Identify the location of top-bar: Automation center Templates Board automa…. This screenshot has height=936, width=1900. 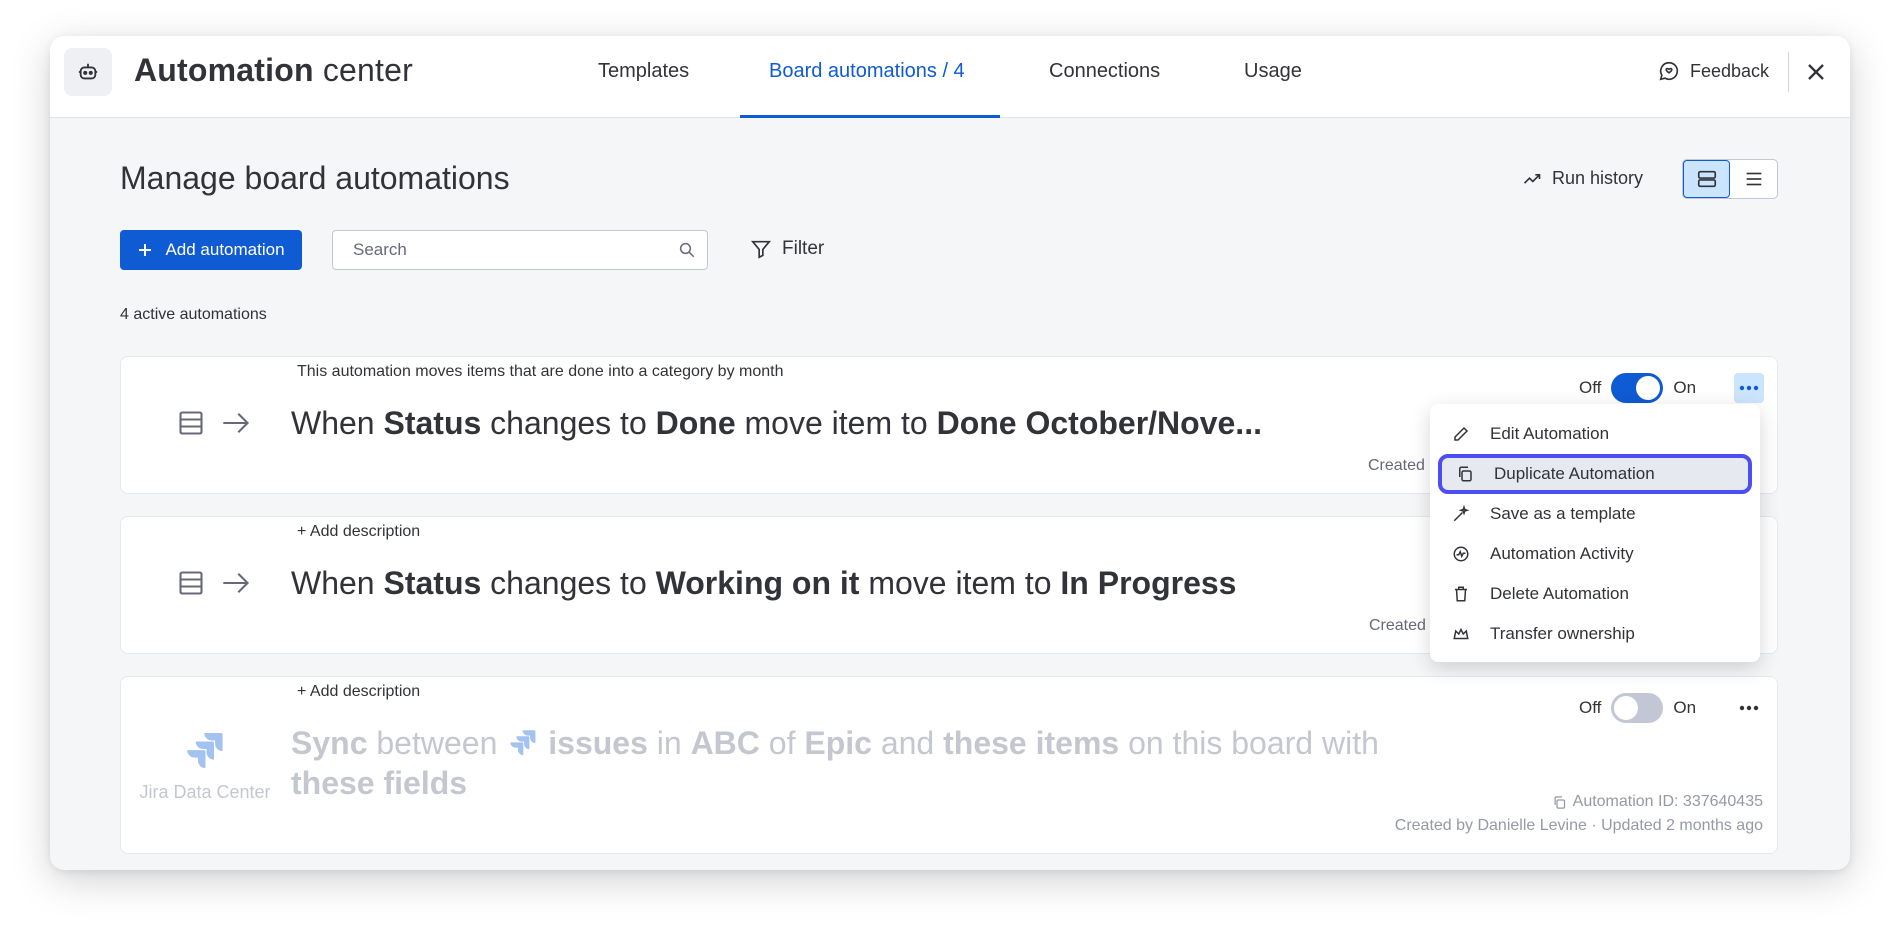
(950, 77).